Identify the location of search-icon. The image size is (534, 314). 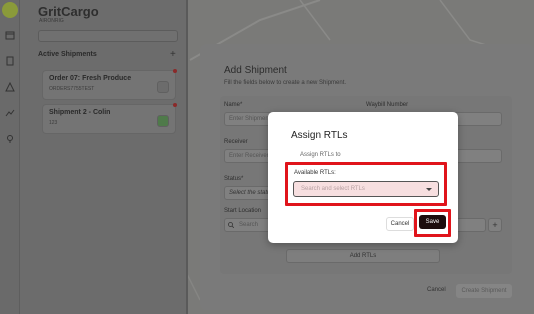
(231, 225).